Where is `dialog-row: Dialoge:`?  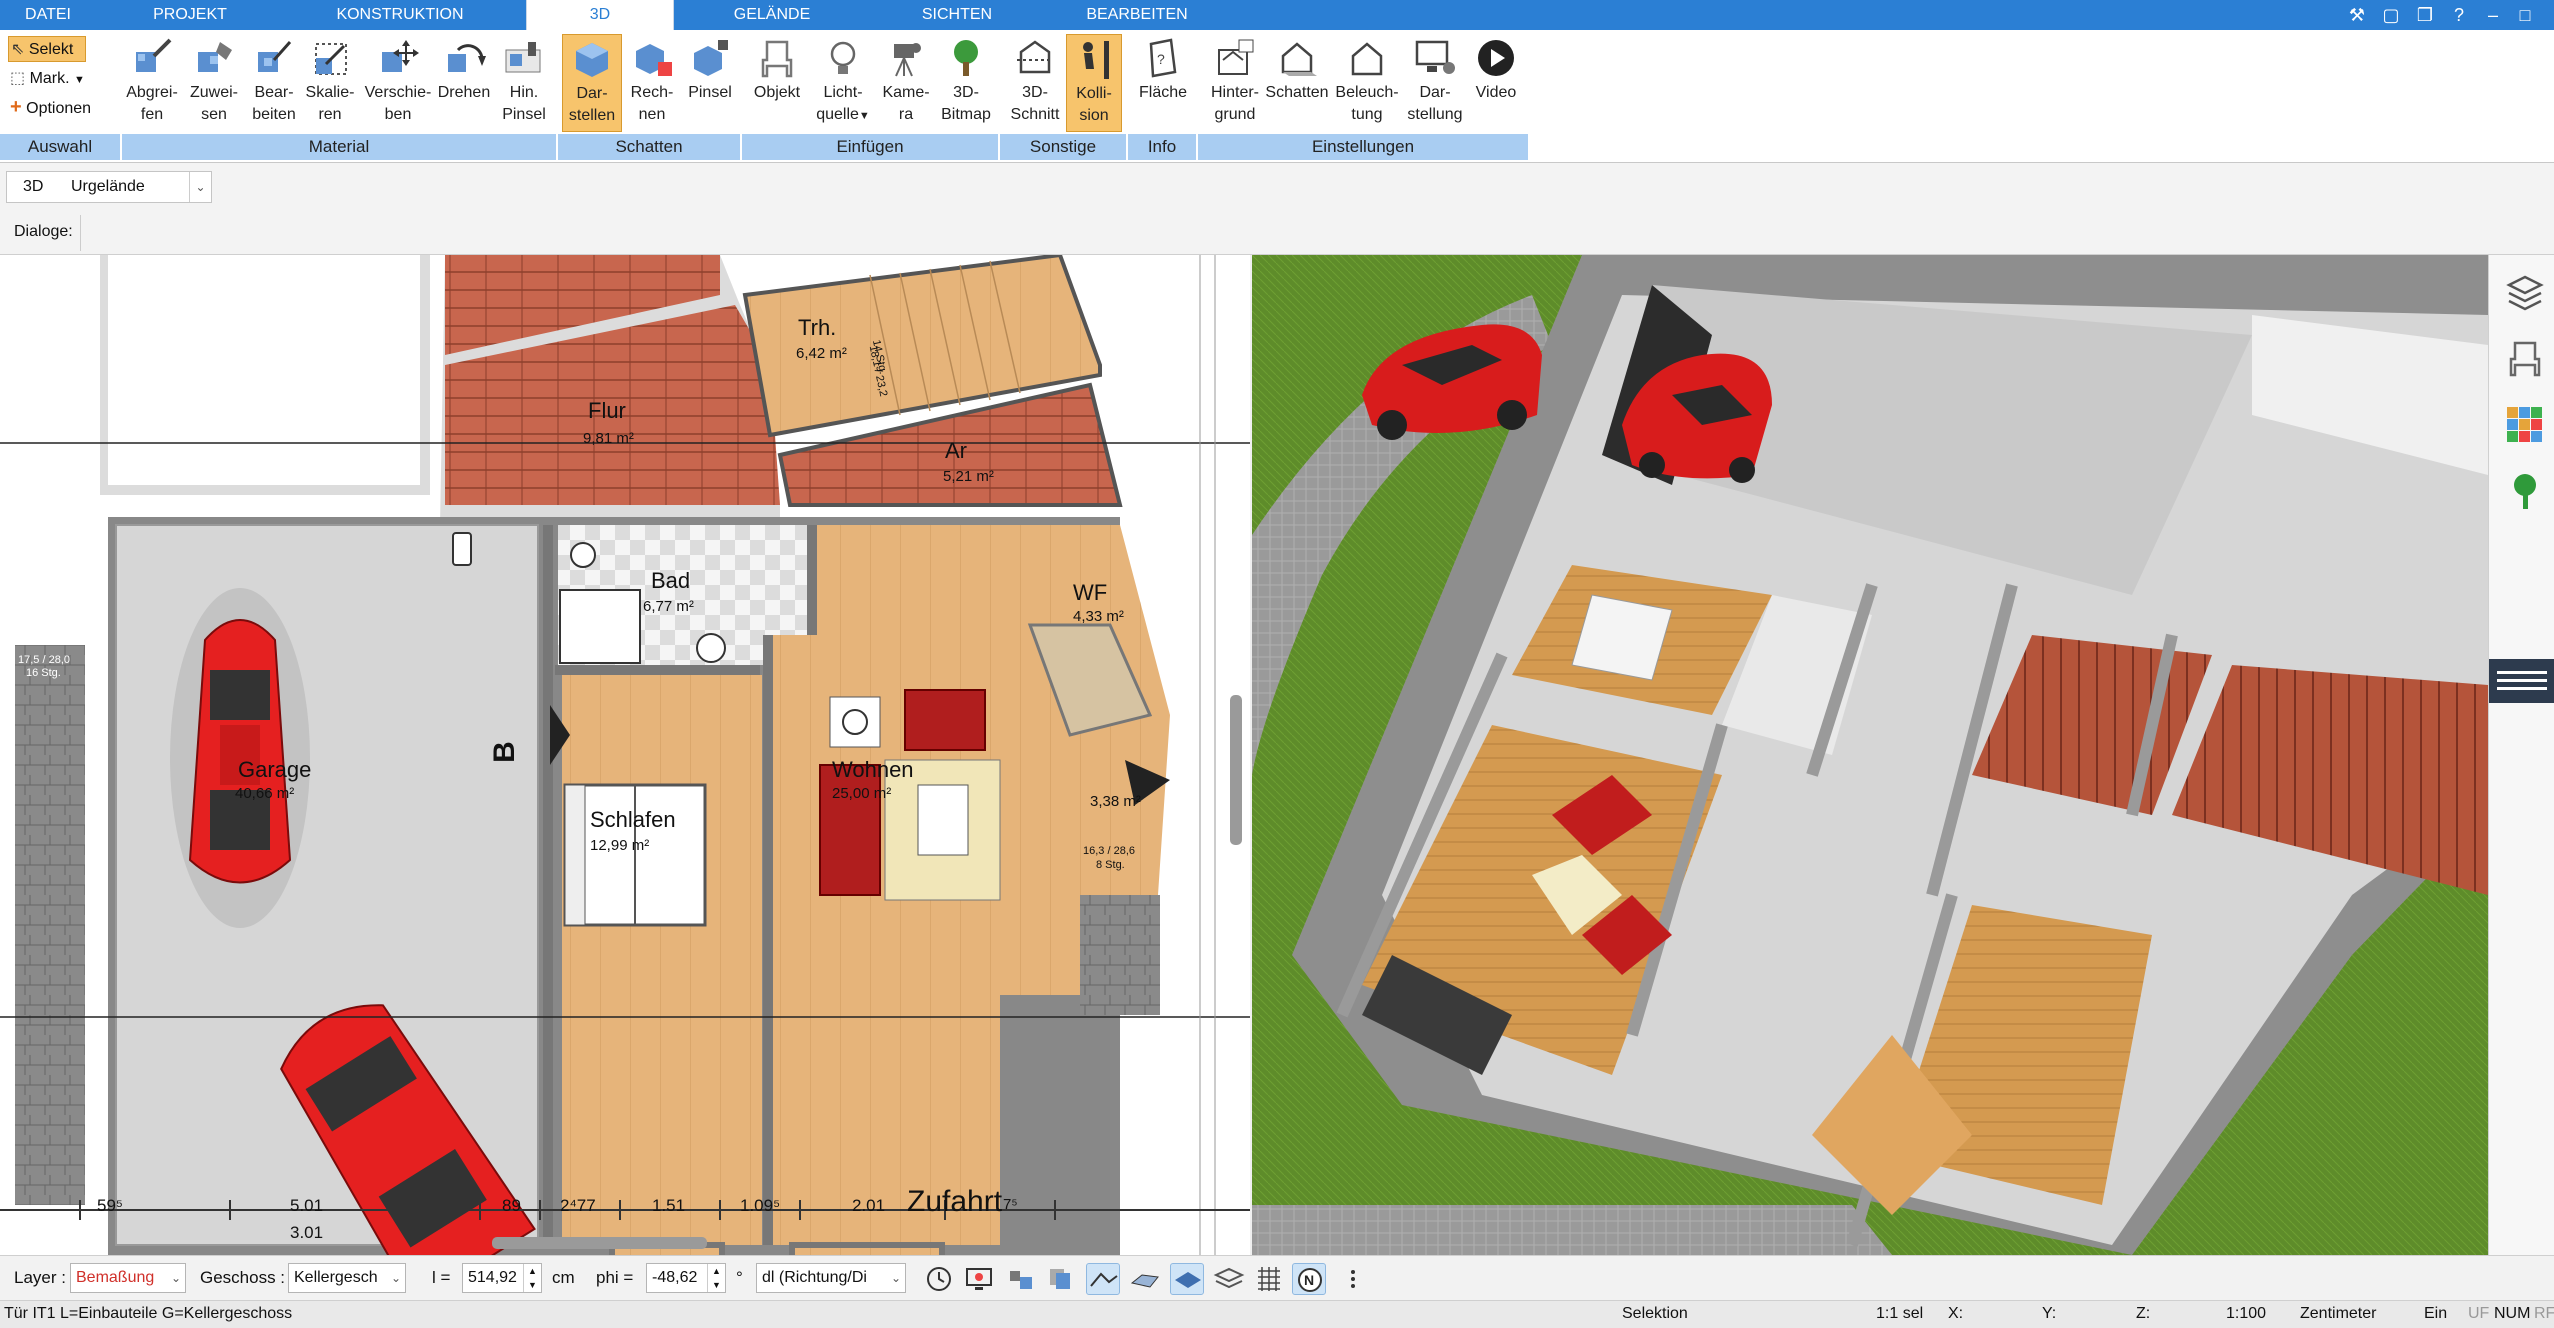
dialog-row: Dialoge: is located at coordinates (1277, 233).